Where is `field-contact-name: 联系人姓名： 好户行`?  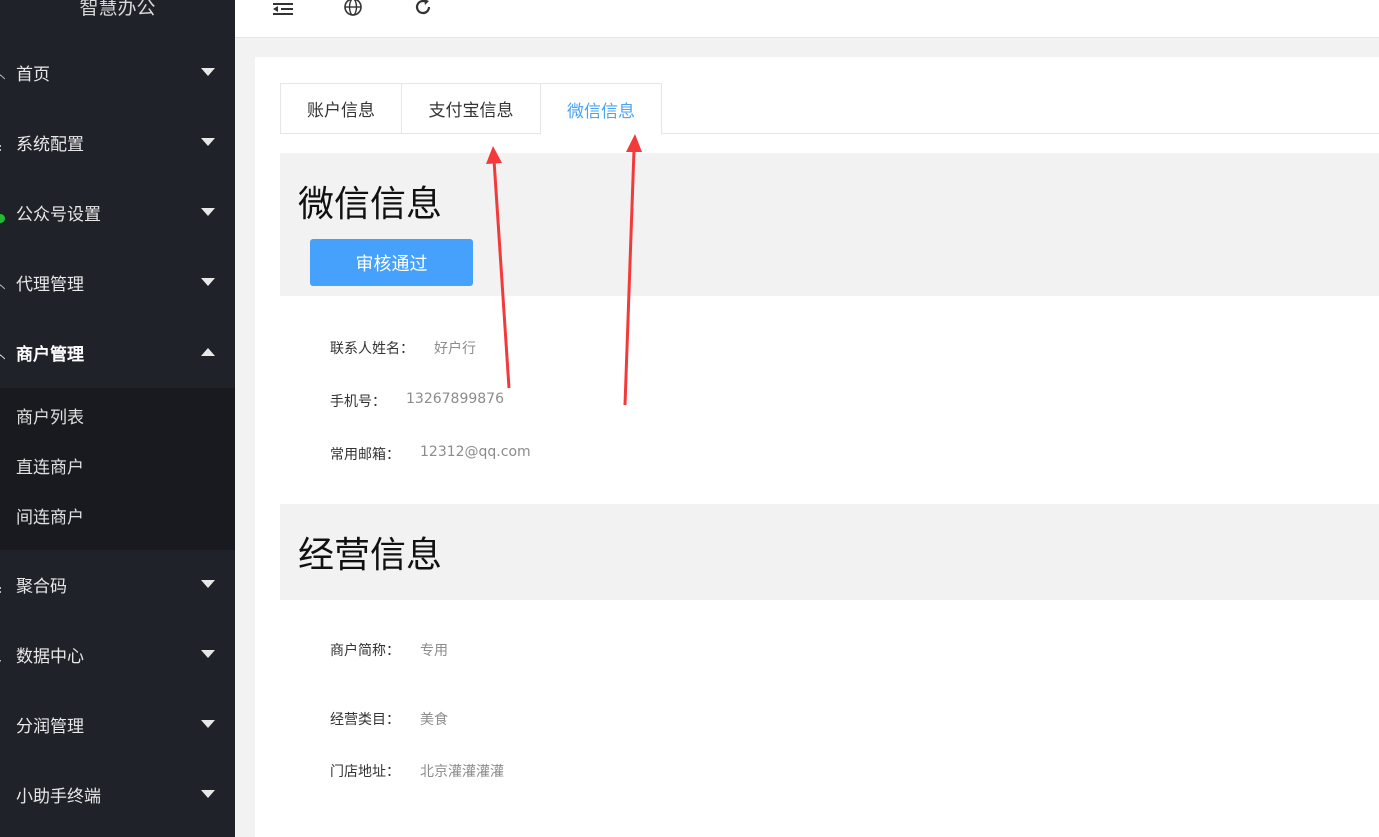 field-contact-name: 联系人姓名： 好户行 is located at coordinates (403, 348).